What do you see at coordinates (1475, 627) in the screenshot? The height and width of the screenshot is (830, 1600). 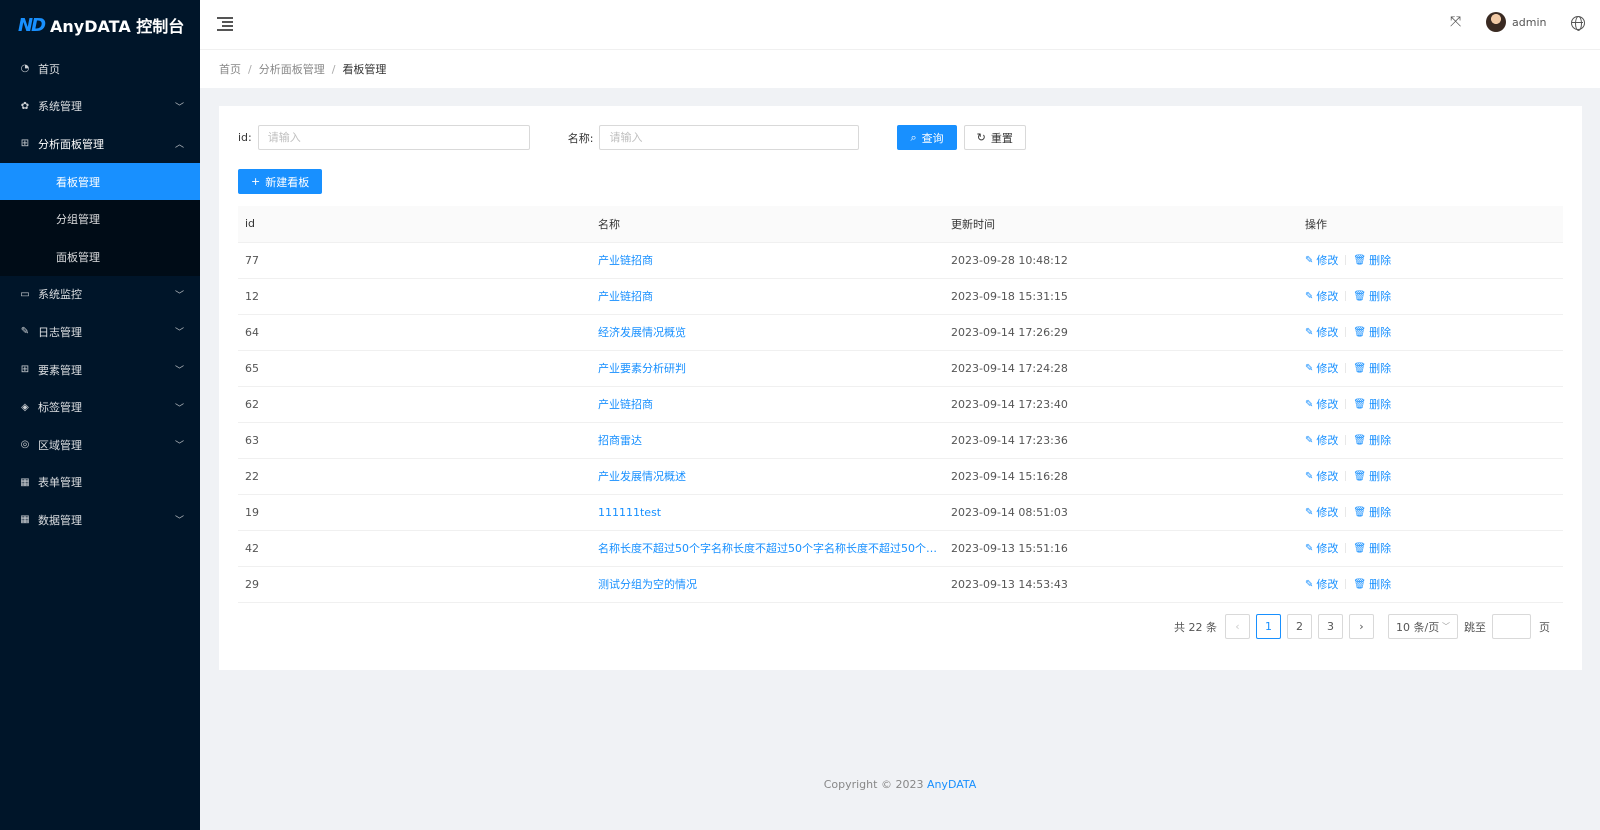 I see `jump-label: 跳至` at bounding box center [1475, 627].